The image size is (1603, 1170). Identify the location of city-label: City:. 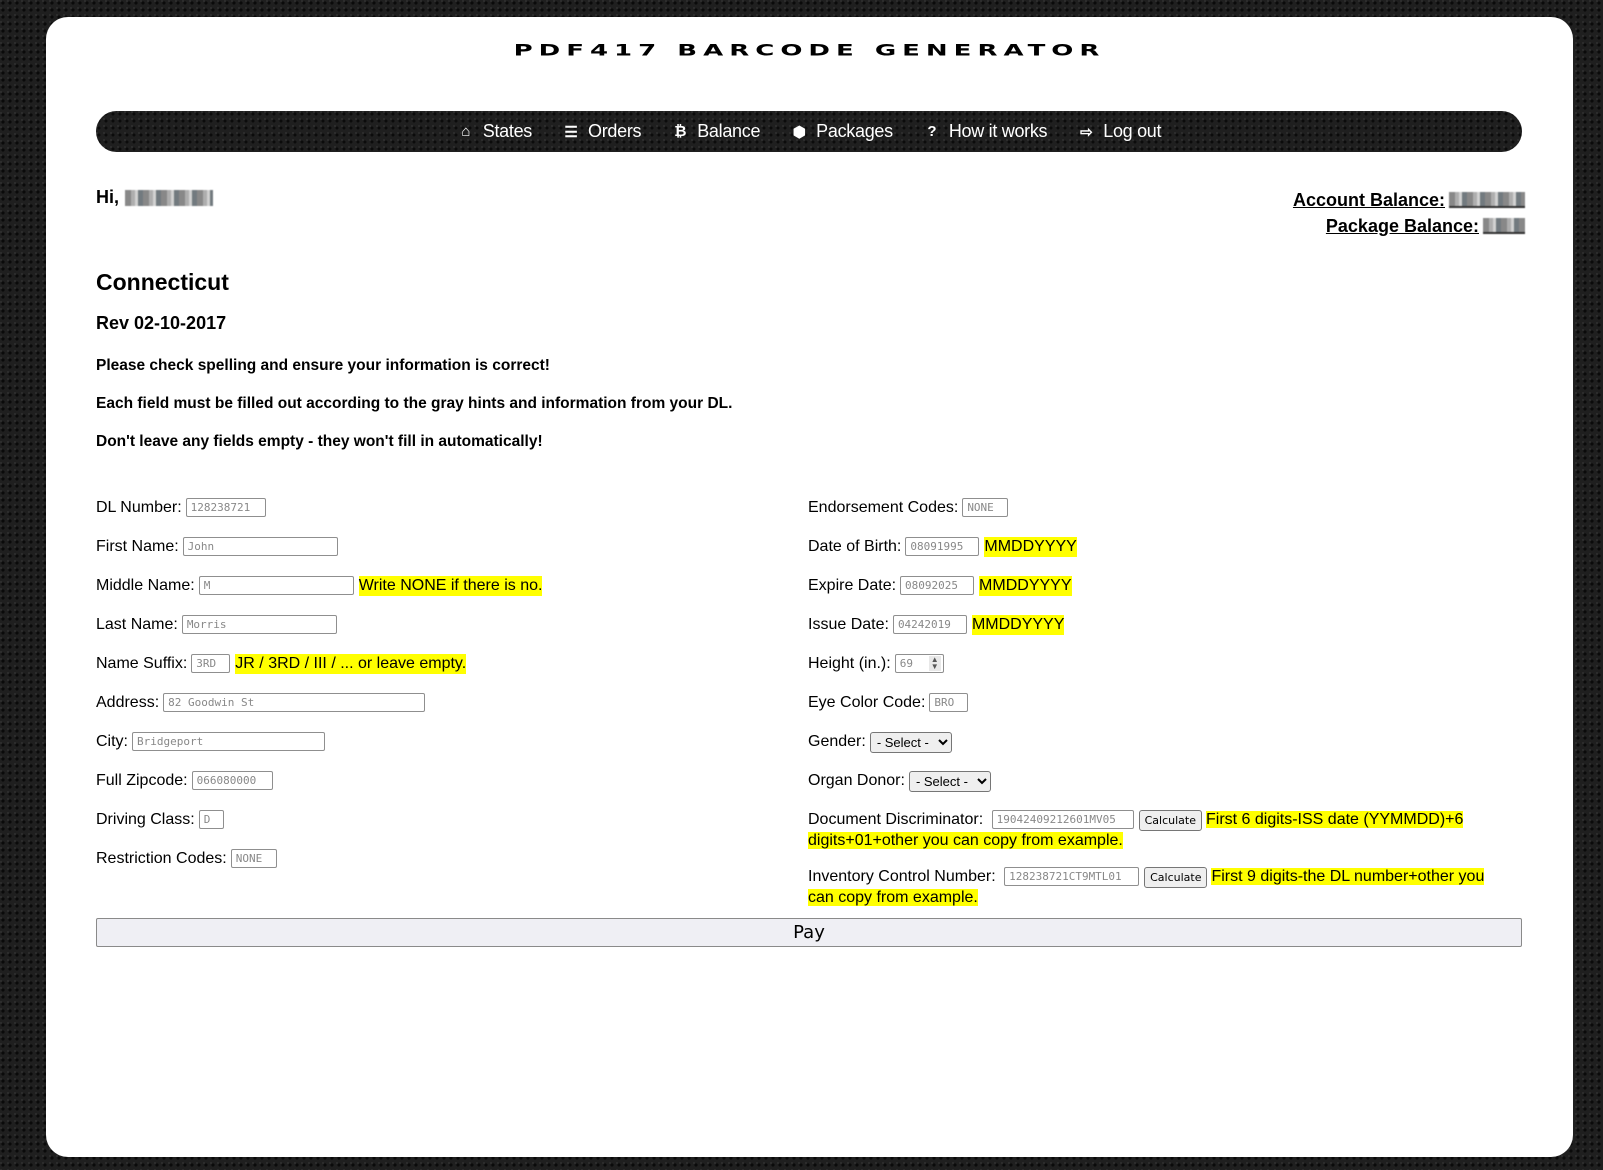
(112, 741).